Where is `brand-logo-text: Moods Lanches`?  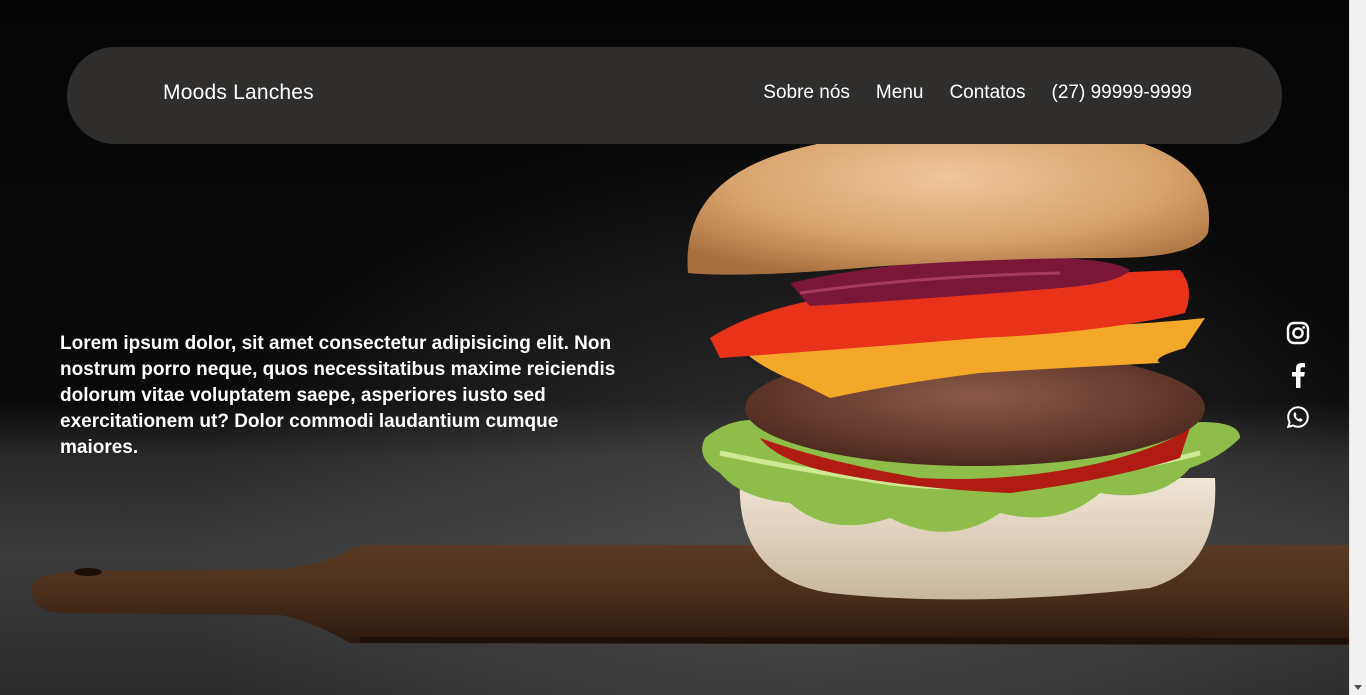
brand-logo-text: Moods Lanches is located at coordinates (238, 93).